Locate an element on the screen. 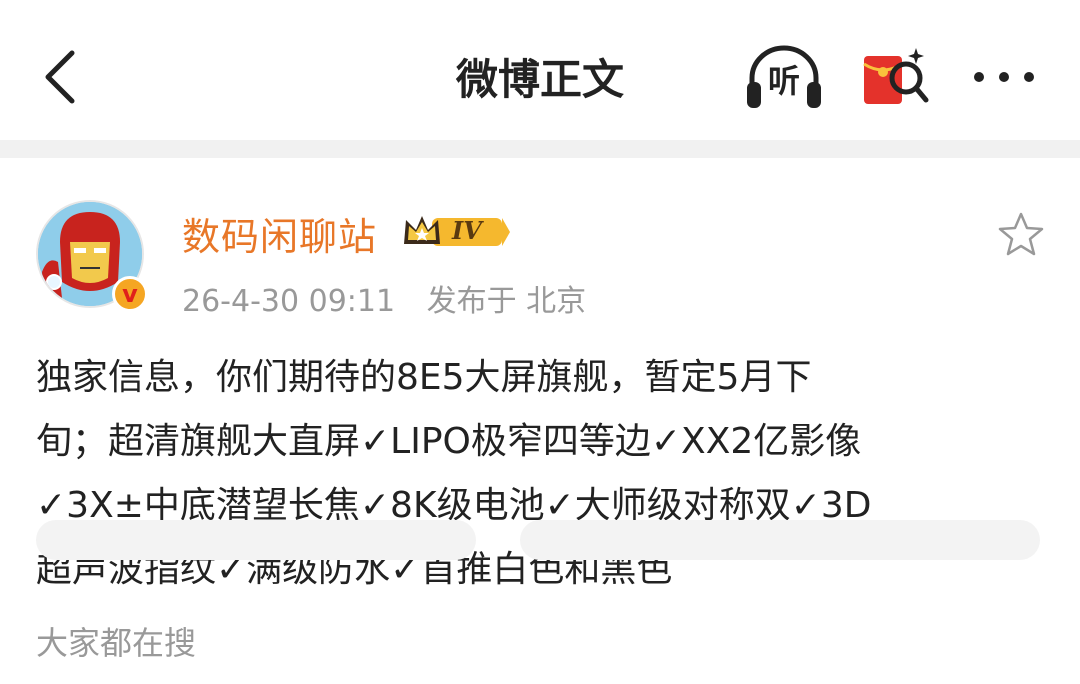  back-arrow-icon is located at coordinates (60, 77).